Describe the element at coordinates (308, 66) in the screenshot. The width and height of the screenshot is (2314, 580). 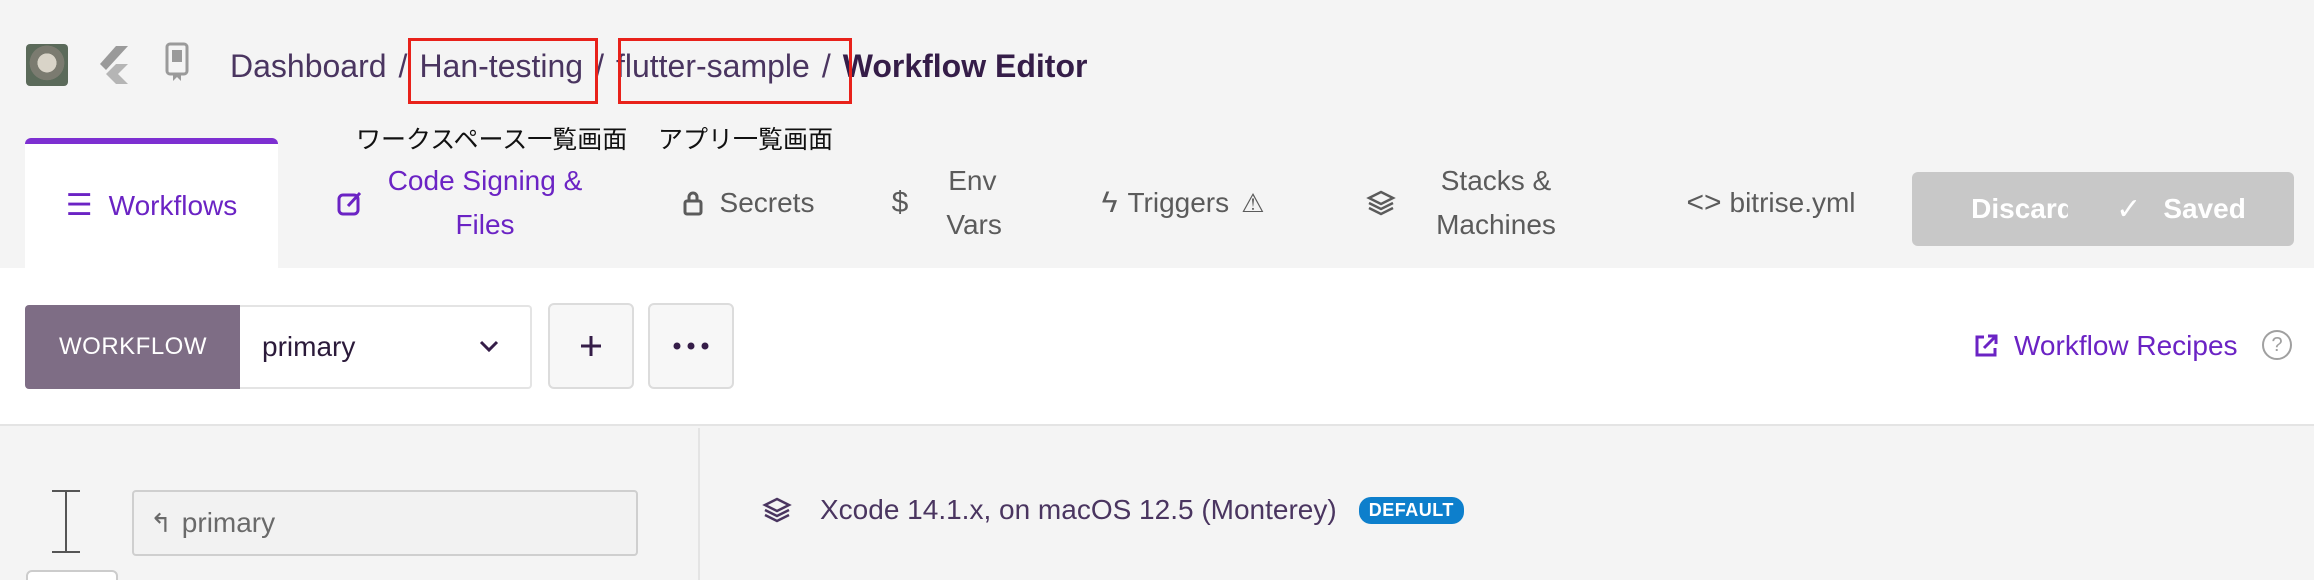
I see `breadcrumb-dashboard: Dashboard` at that location.